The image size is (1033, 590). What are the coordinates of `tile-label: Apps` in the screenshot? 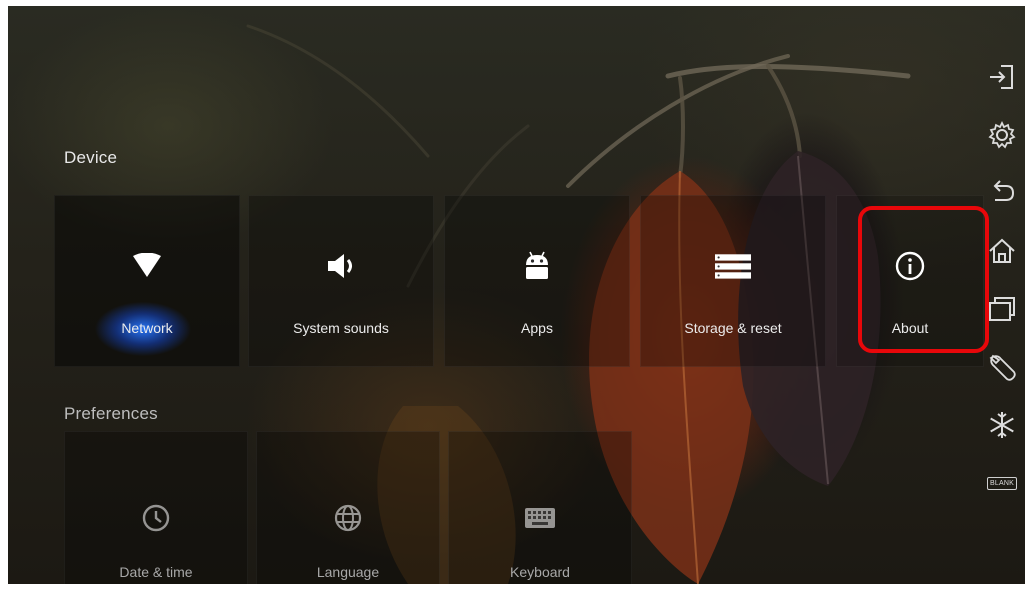 It's located at (537, 328).